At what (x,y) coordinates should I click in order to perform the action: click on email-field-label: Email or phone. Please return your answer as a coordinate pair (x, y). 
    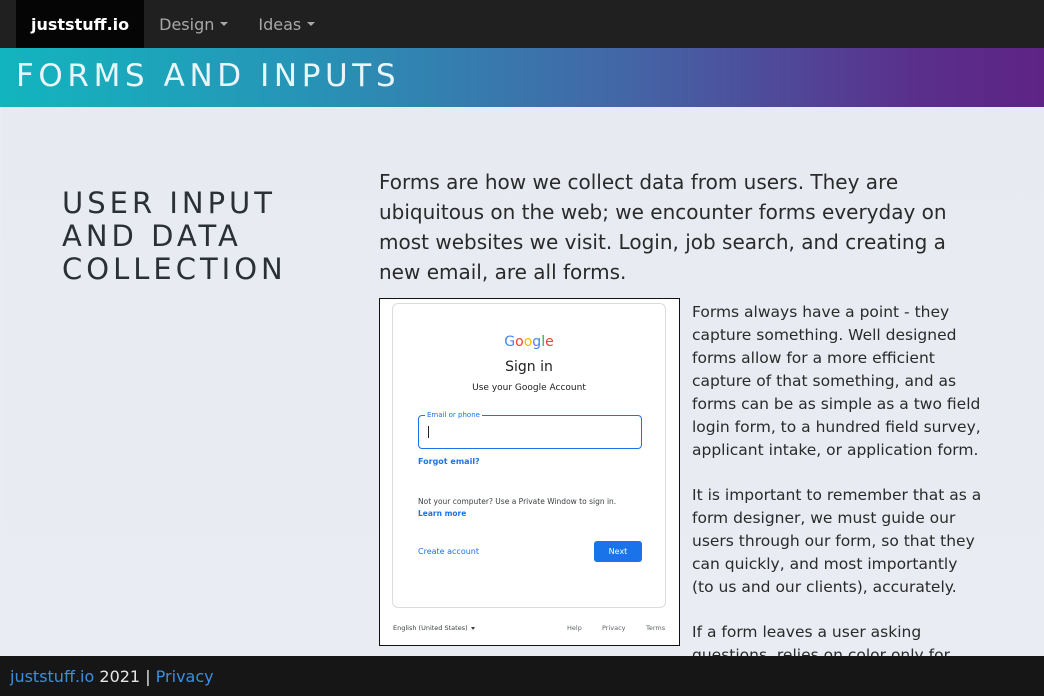
    Looking at the image, I should click on (453, 415).